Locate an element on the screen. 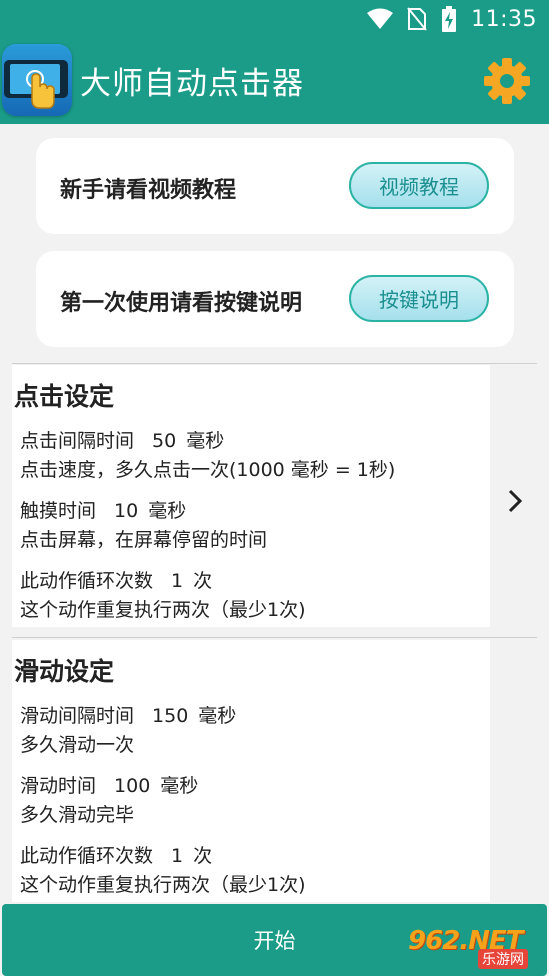 The width and height of the screenshot is (549, 976). click-interval-unit: 毫秒 is located at coordinates (205, 441).